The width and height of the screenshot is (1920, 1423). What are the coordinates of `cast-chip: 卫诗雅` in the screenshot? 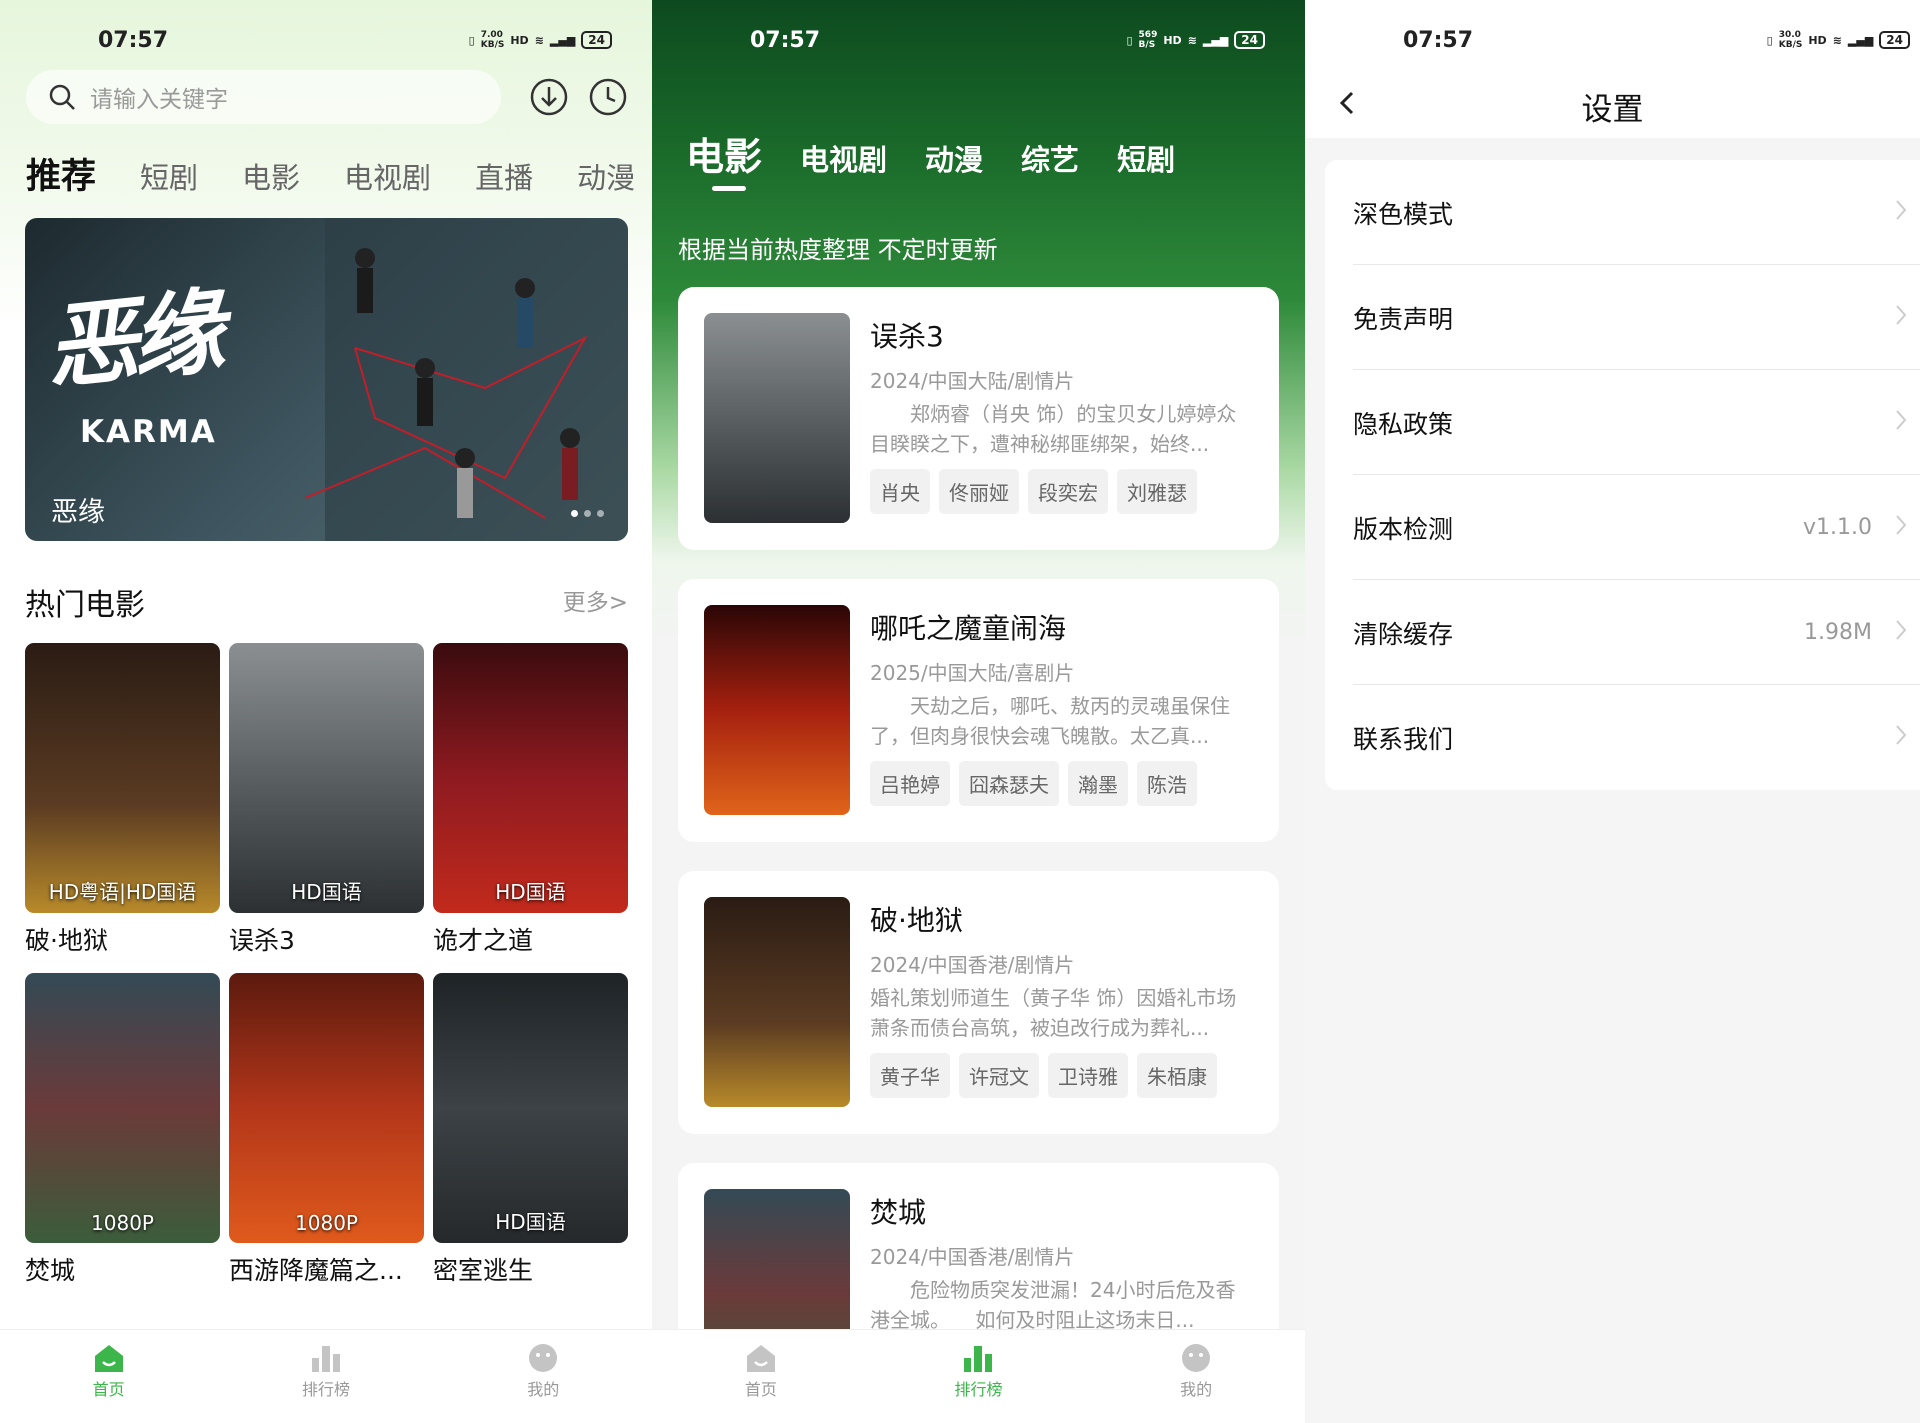 It's located at (1088, 1075).